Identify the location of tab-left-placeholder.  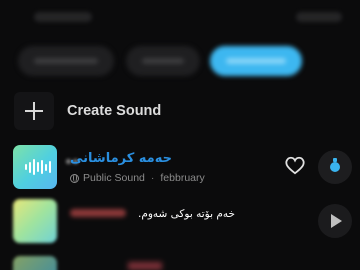
(63, 17).